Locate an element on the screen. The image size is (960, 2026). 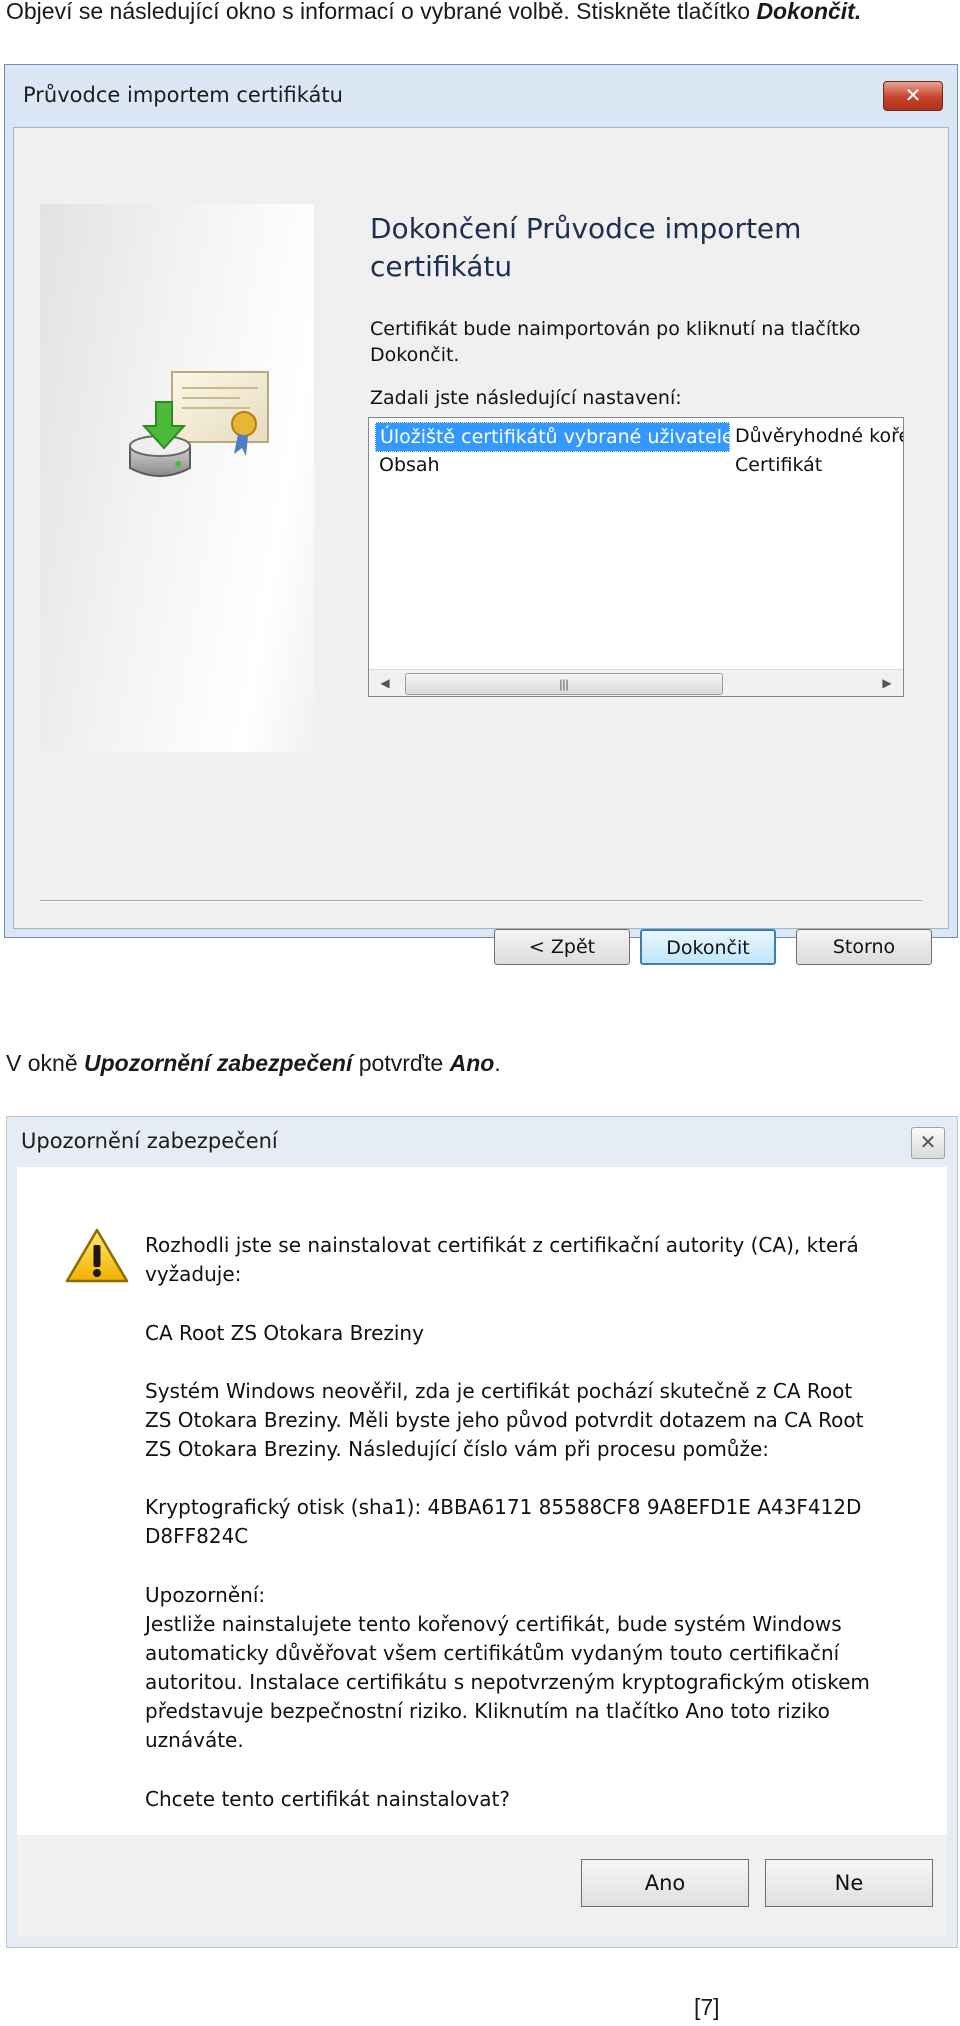
security-title: Upozornění zabezpečení is located at coordinates (149, 1141).